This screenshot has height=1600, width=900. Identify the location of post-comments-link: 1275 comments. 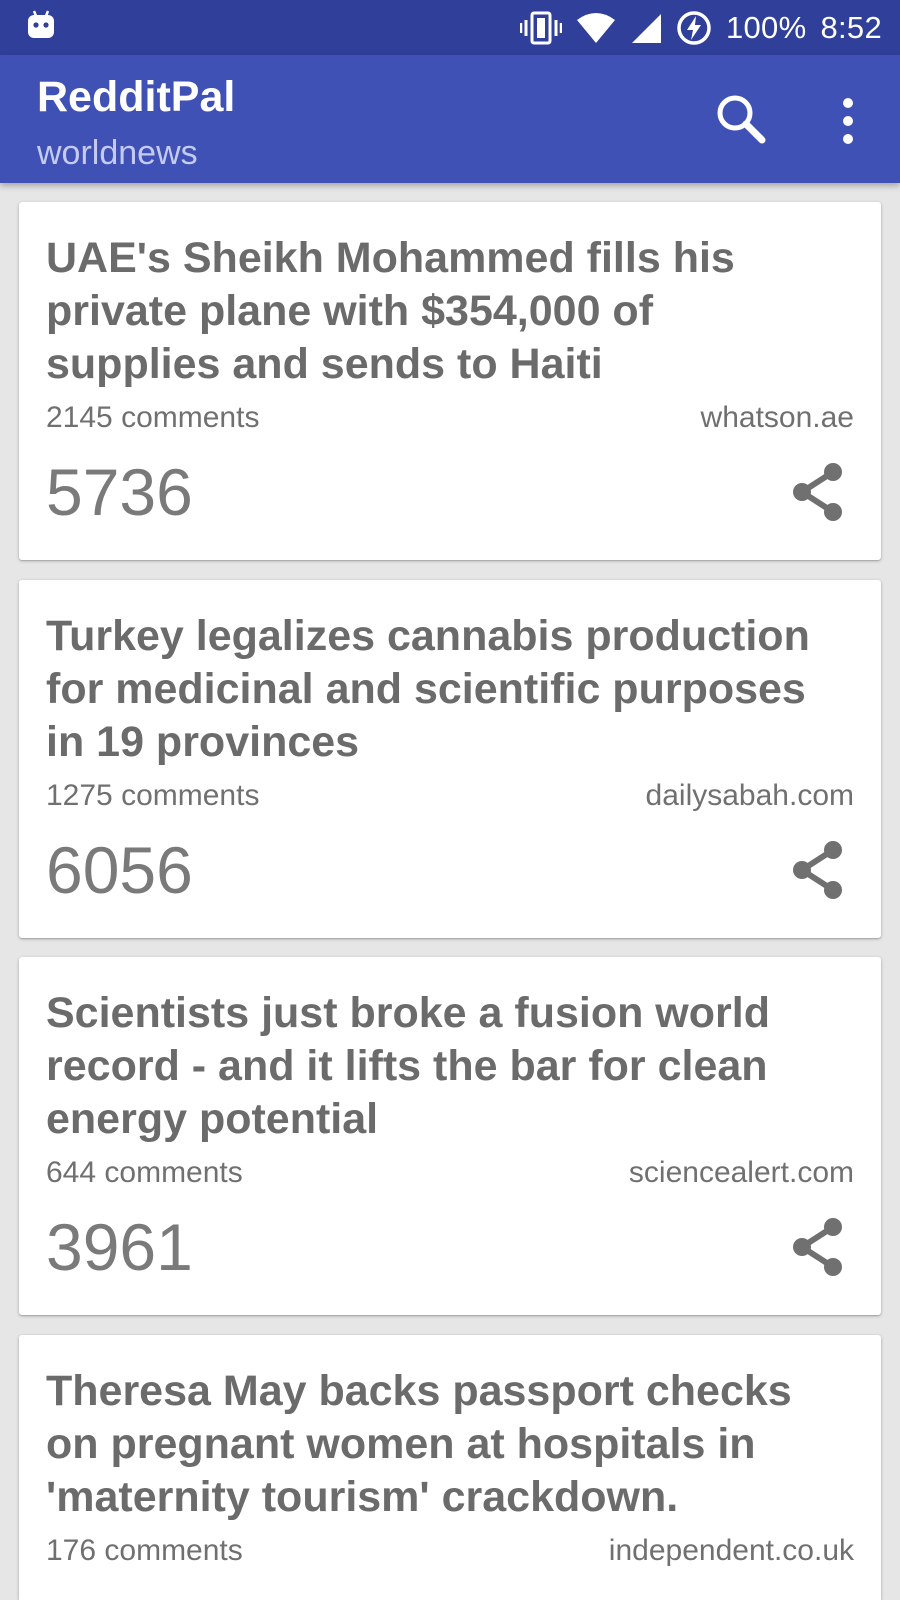
(152, 796).